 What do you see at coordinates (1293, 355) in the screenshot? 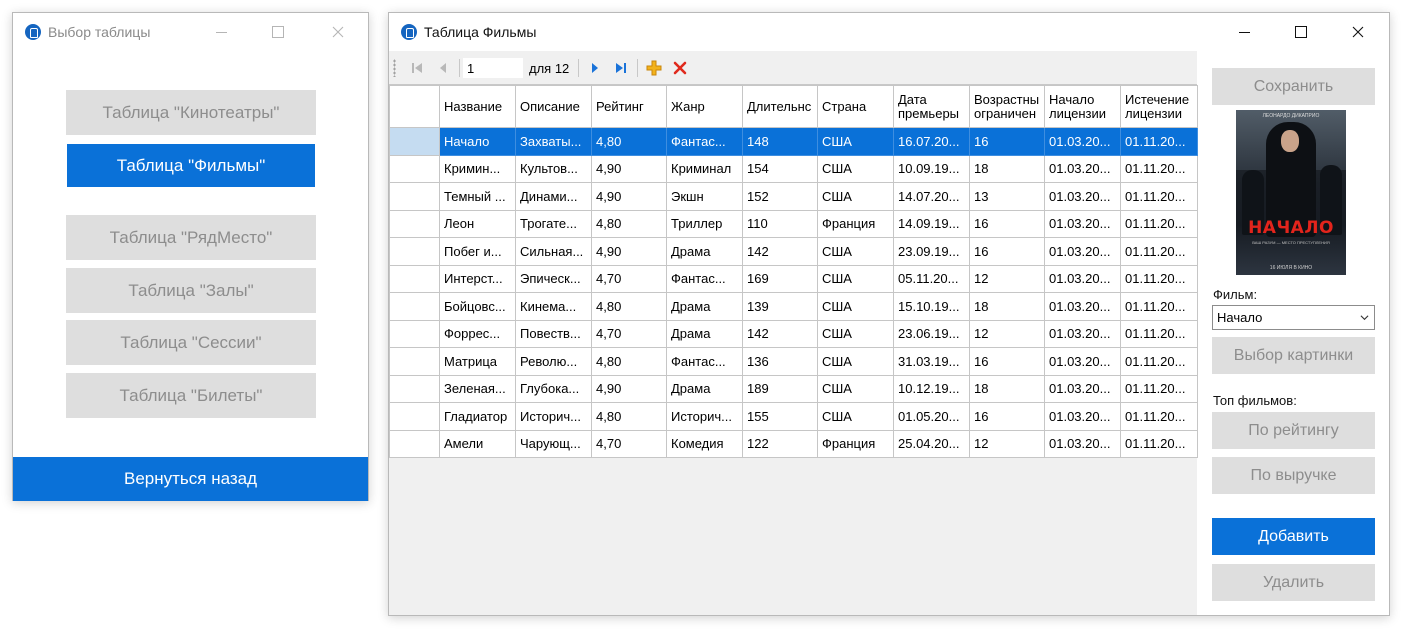
I see `choose-picture-button: Выбор картинки` at bounding box center [1293, 355].